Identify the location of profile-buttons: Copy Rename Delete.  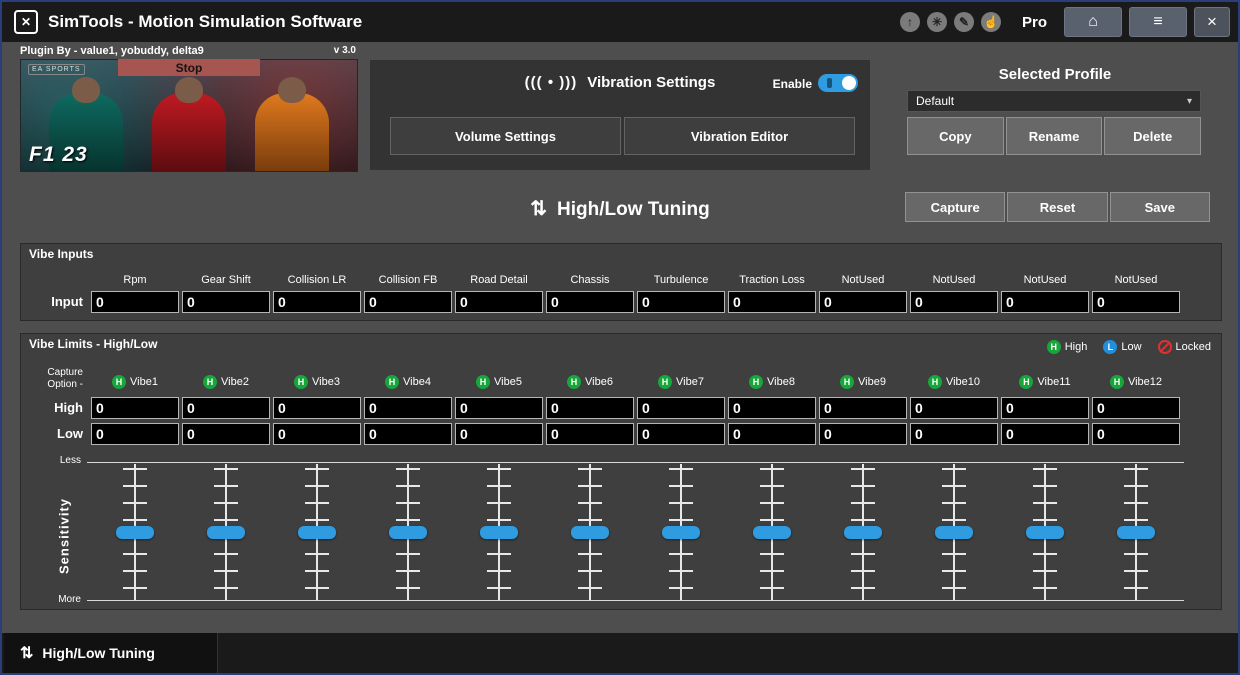
(1054, 136).